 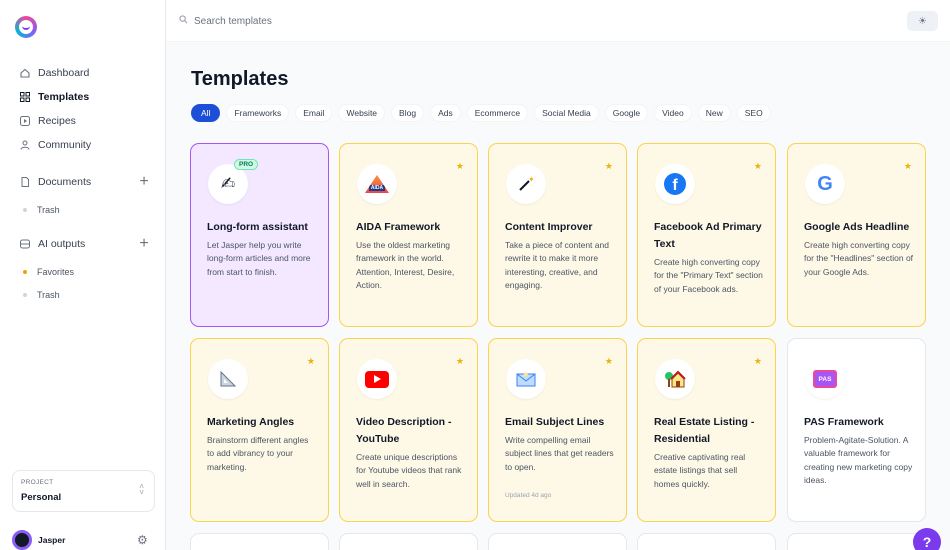 What do you see at coordinates (57, 121) in the screenshot?
I see `sidebar-item-label: Recipes` at bounding box center [57, 121].